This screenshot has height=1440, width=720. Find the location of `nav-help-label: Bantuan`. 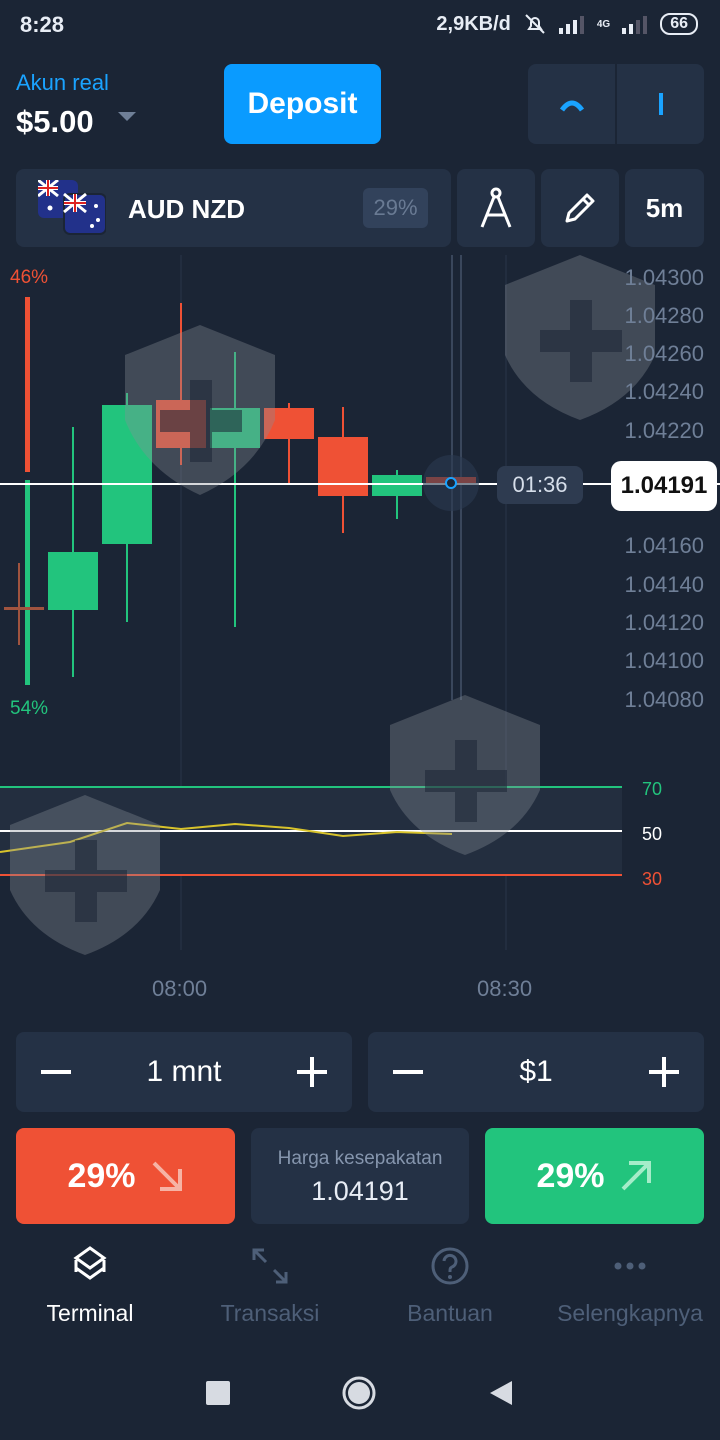

nav-help-label: Bantuan is located at coordinates (450, 1313).